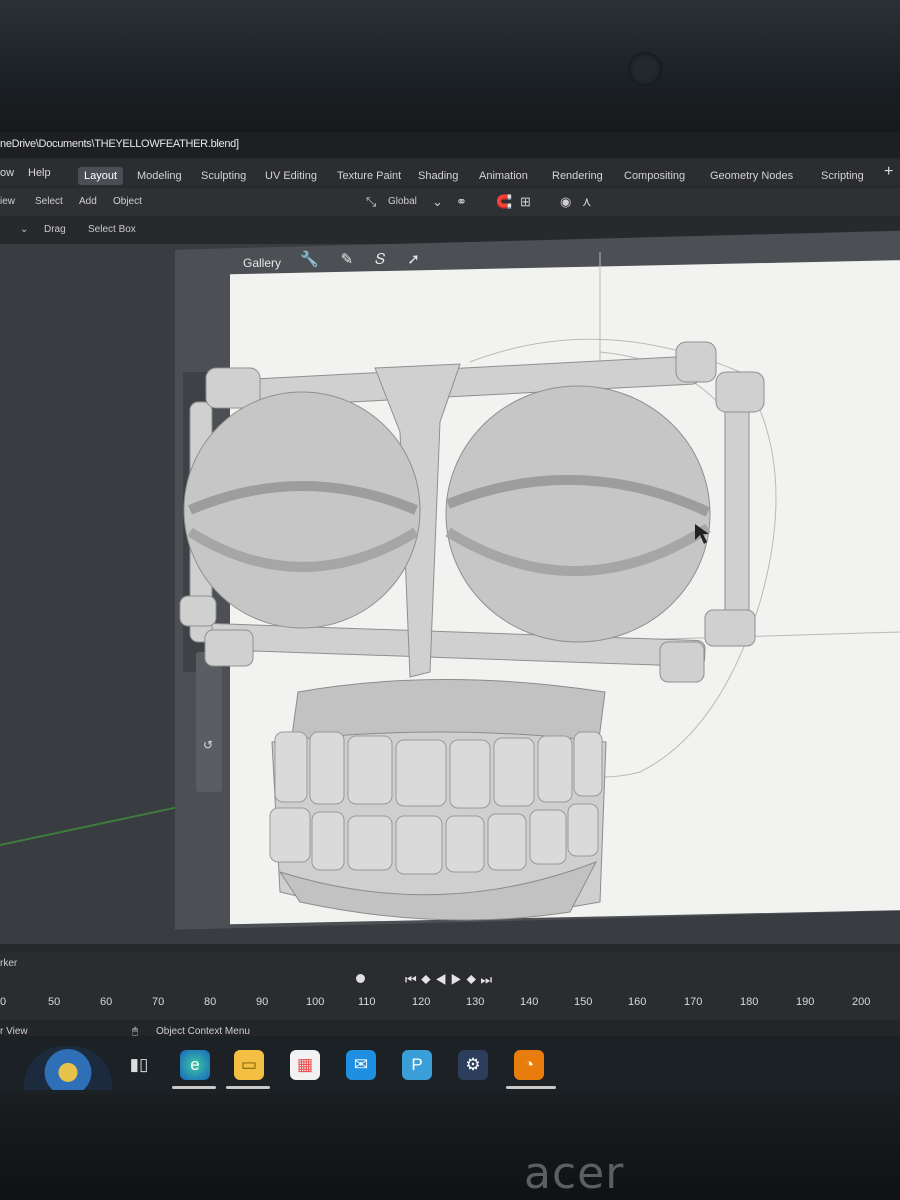 This screenshot has width=900, height=1200. Describe the element at coordinates (450, 980) in the screenshot. I see `playback-controls: ⏮◆◀▶◆⏭` at that location.